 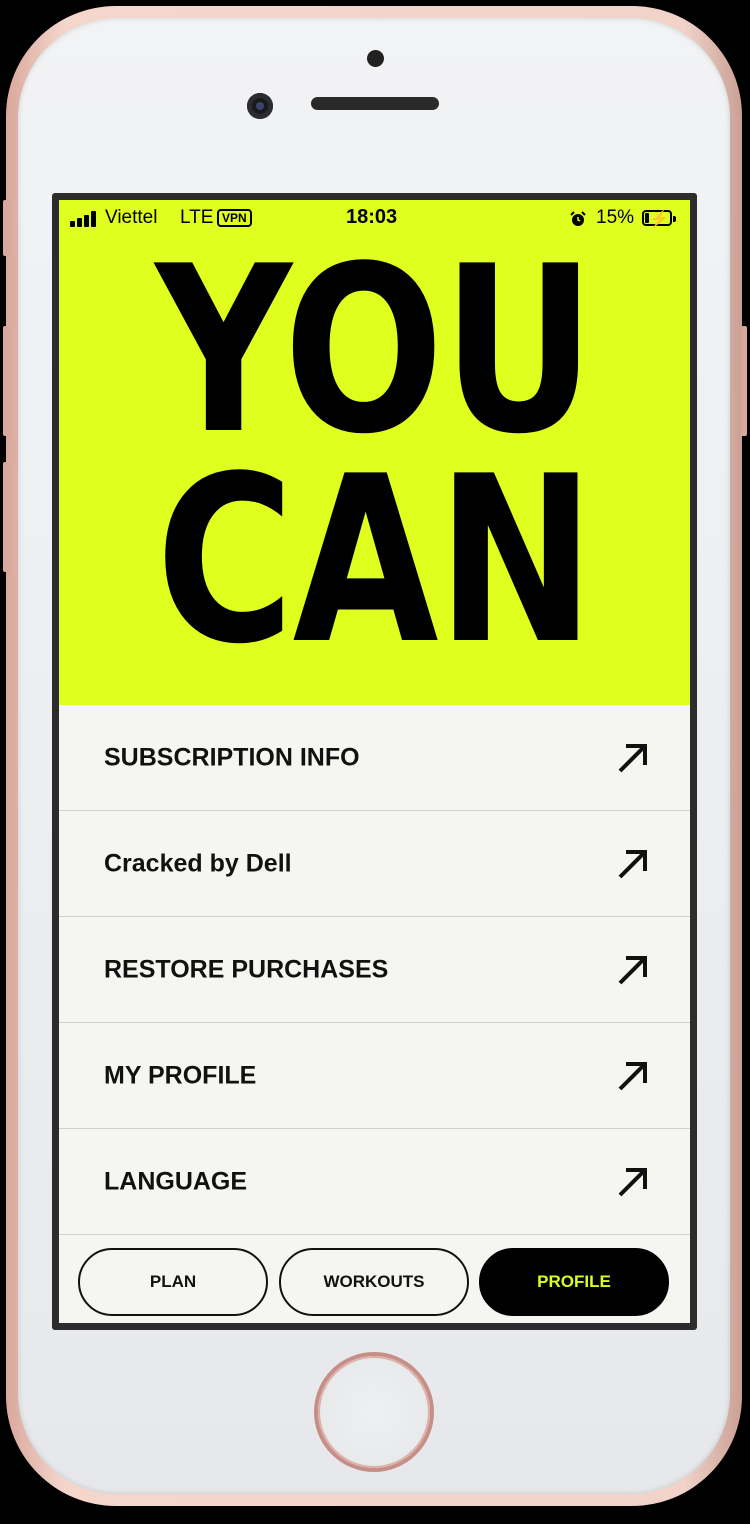 What do you see at coordinates (375, 561) in the screenshot?
I see `hero-line-2: CAN` at bounding box center [375, 561].